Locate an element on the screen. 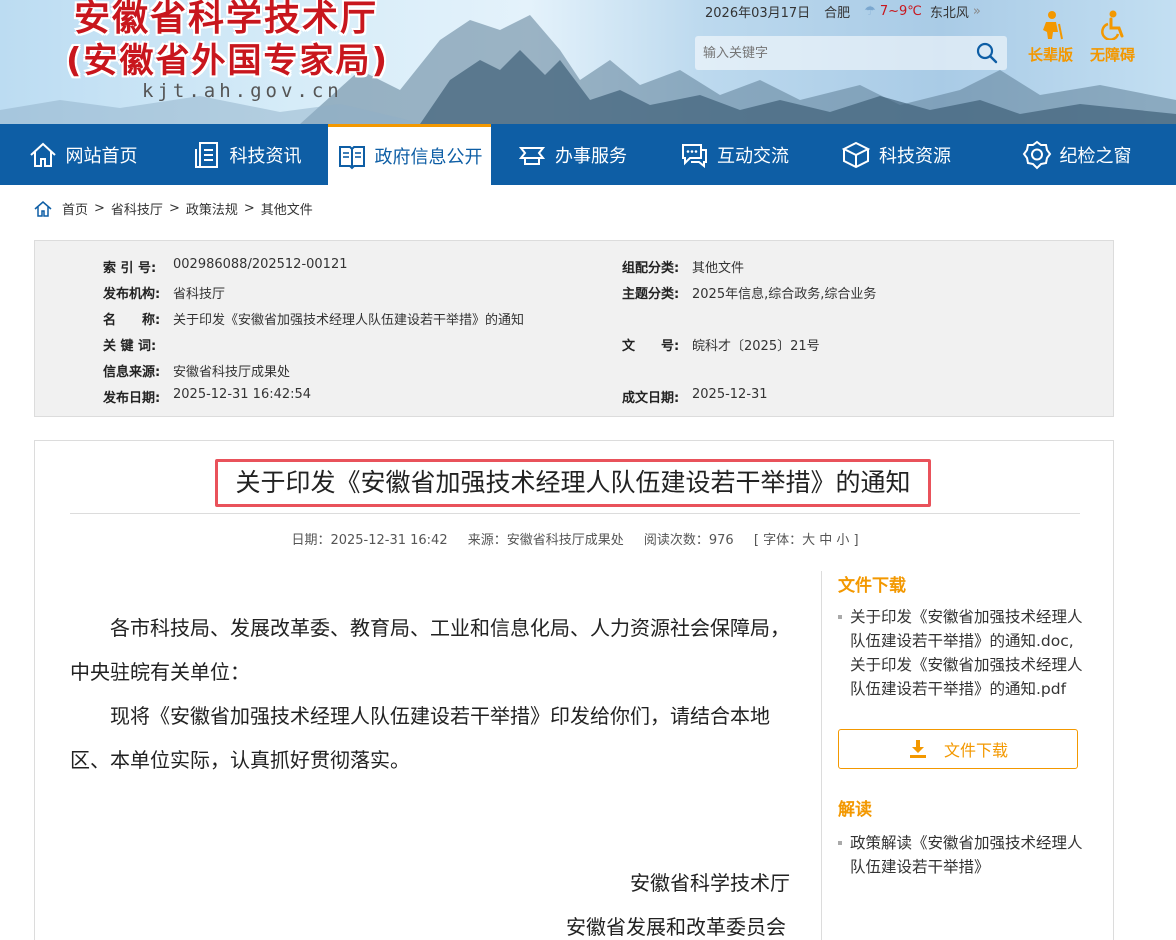 The image size is (1176, 940). meta-value: 省科技厅 is located at coordinates (199, 294).